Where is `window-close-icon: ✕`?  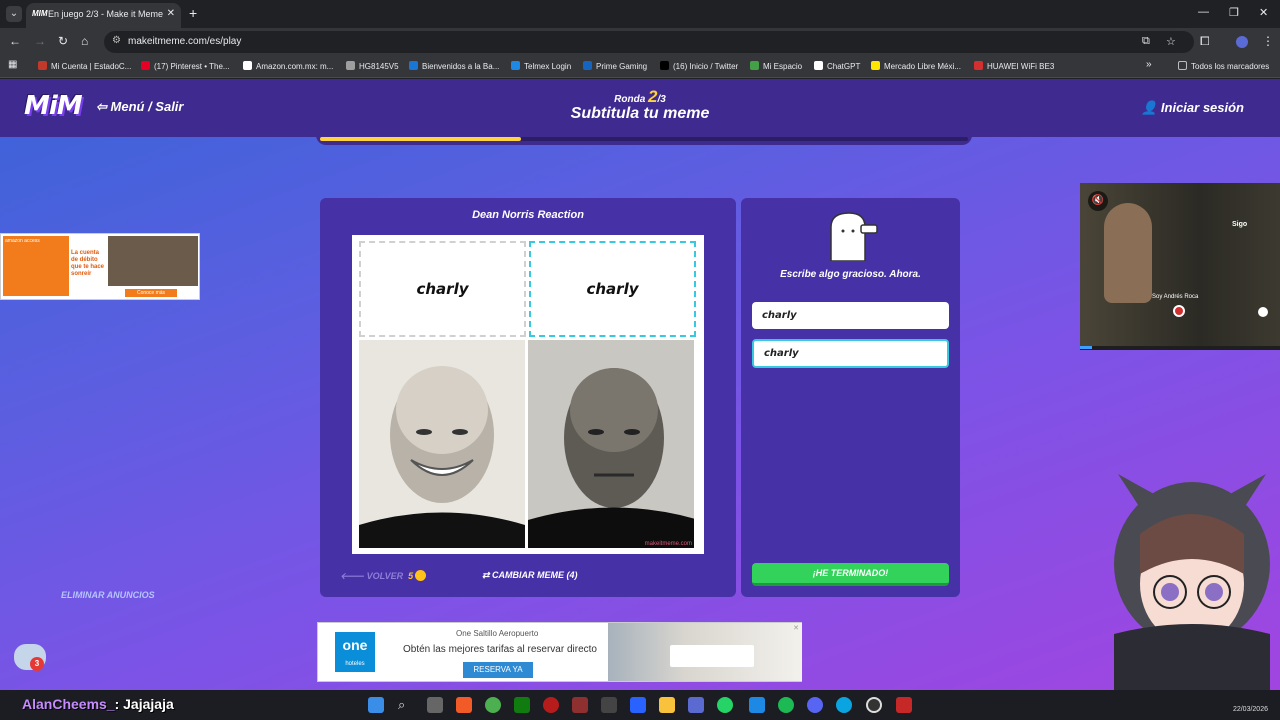 window-close-icon: ✕ is located at coordinates (1263, 12).